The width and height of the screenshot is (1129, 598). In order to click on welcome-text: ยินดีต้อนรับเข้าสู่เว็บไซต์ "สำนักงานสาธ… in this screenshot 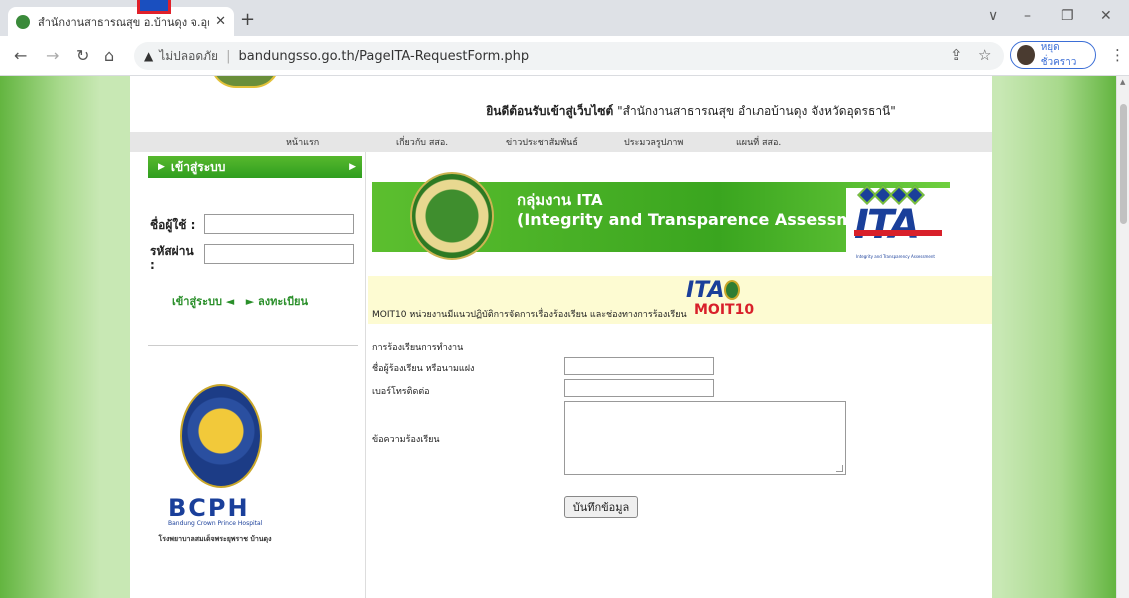, I will do `click(561, 111)`.